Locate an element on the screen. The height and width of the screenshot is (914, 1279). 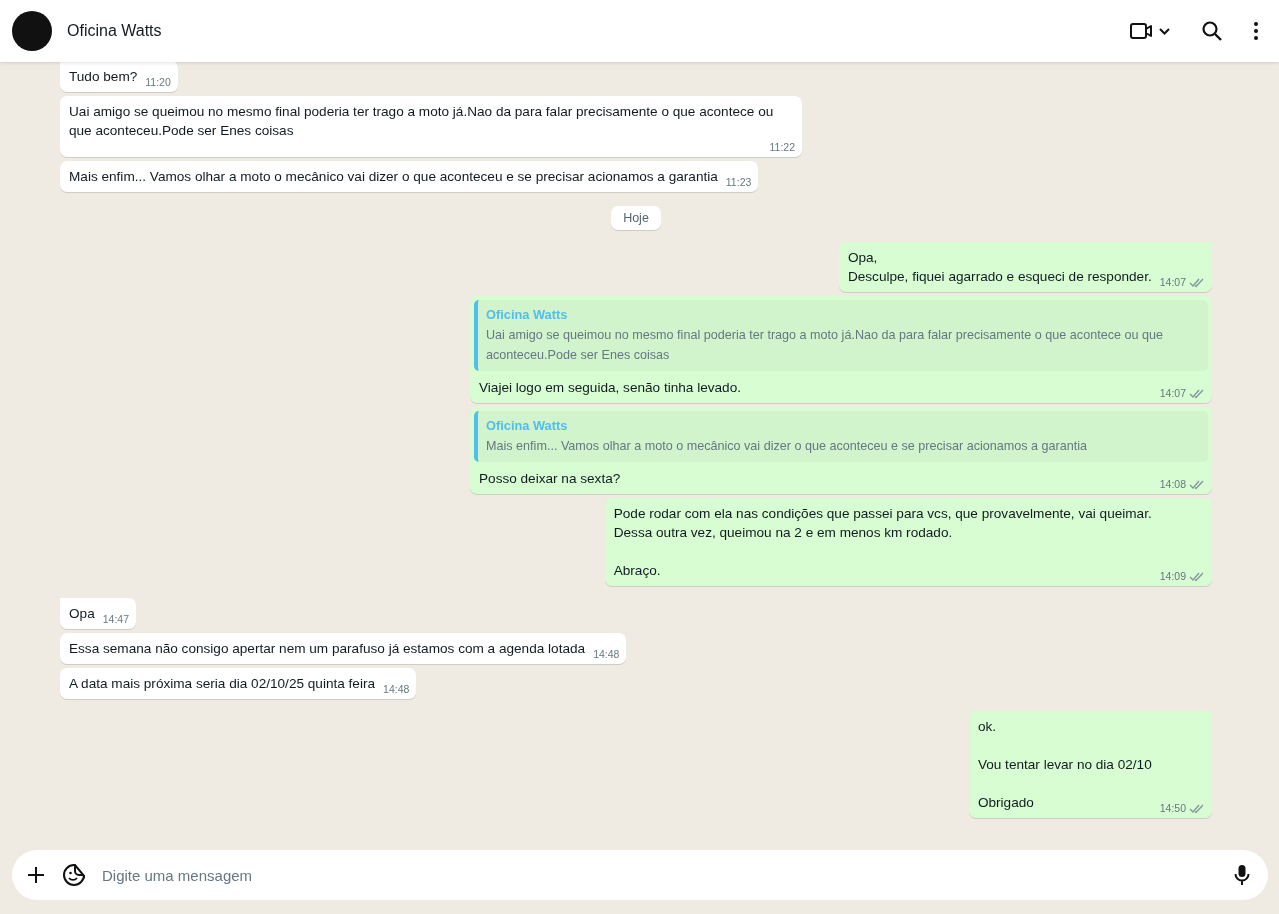
message-text: ok. Vou tentar levar no dia 02/10 Obrigado is located at coordinates (1064, 765).